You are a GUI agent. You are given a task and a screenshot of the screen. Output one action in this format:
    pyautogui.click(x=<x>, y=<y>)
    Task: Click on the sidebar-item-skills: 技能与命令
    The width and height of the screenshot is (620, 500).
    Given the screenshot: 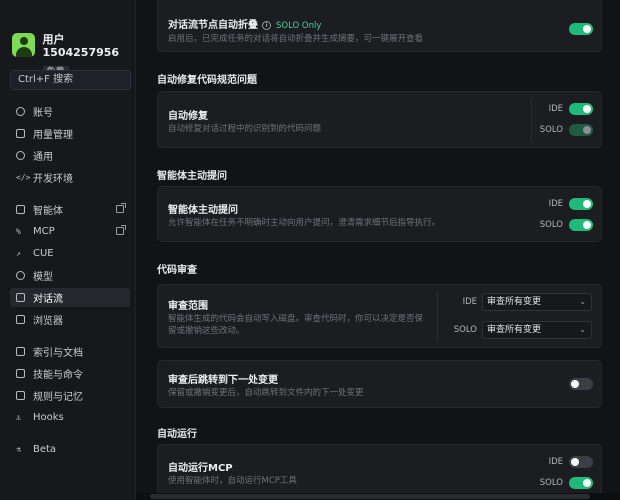 What is the action you would take?
    pyautogui.click(x=70, y=373)
    